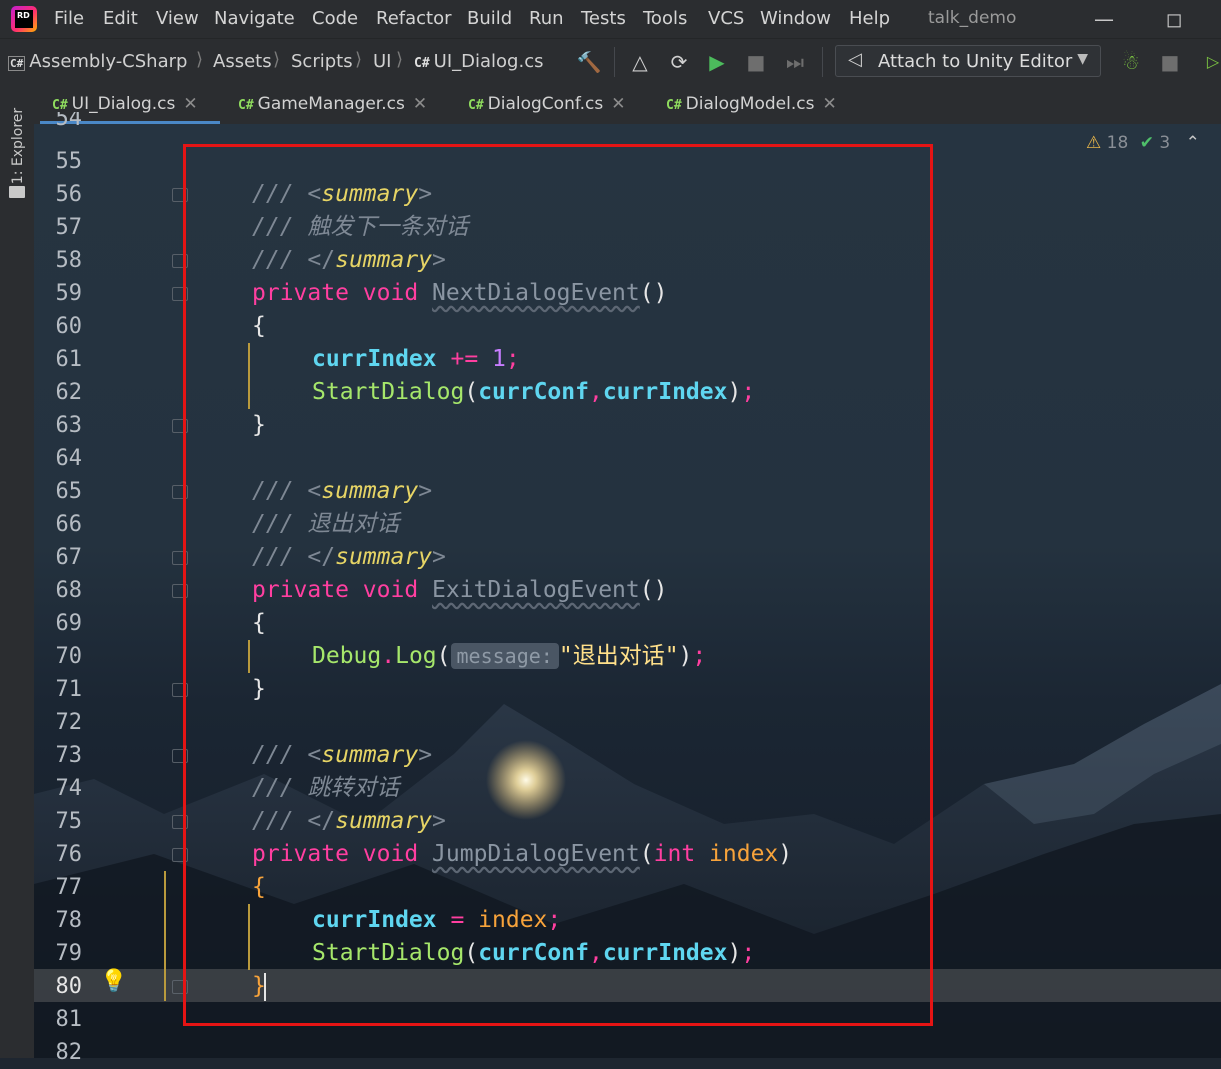  What do you see at coordinates (69, 392) in the screenshot?
I see `line-number: 62` at bounding box center [69, 392].